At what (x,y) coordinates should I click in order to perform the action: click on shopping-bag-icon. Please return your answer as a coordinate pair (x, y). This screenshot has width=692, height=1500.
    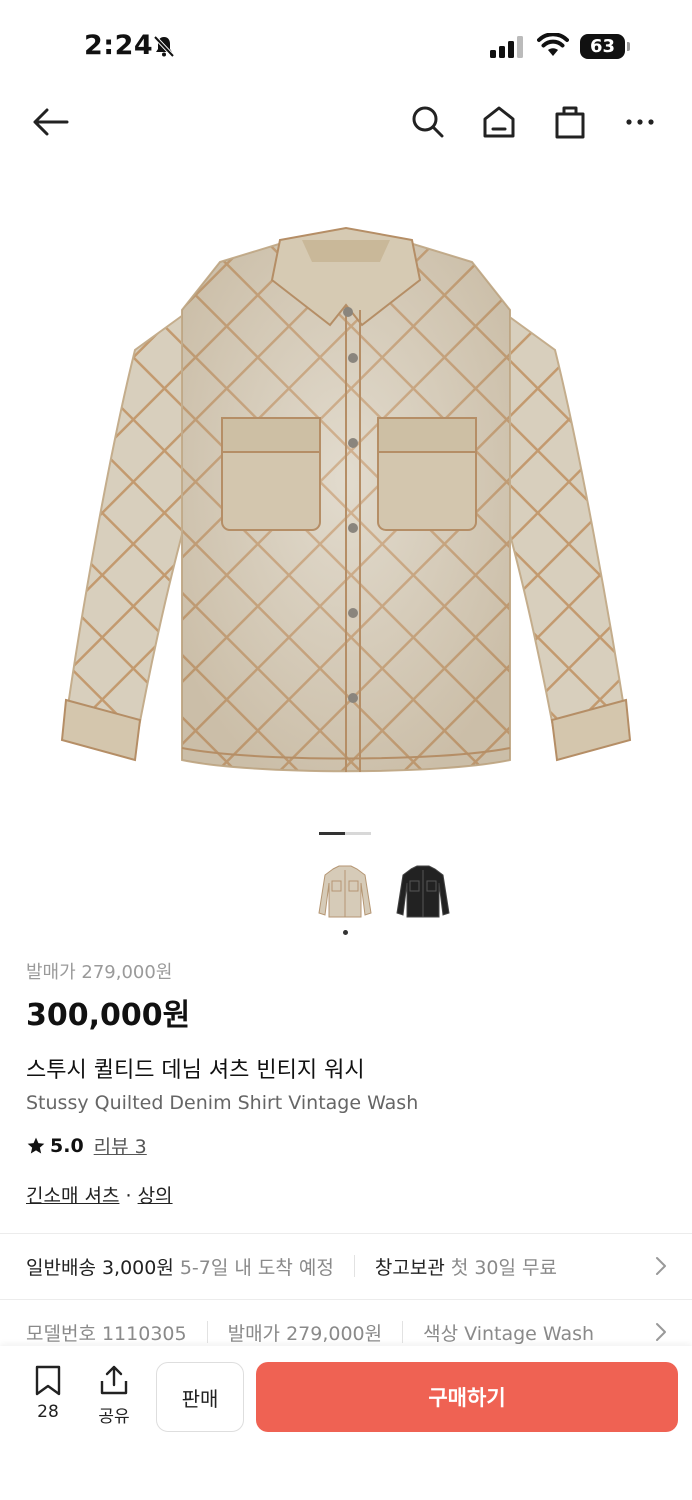
    Looking at the image, I should click on (570, 122).